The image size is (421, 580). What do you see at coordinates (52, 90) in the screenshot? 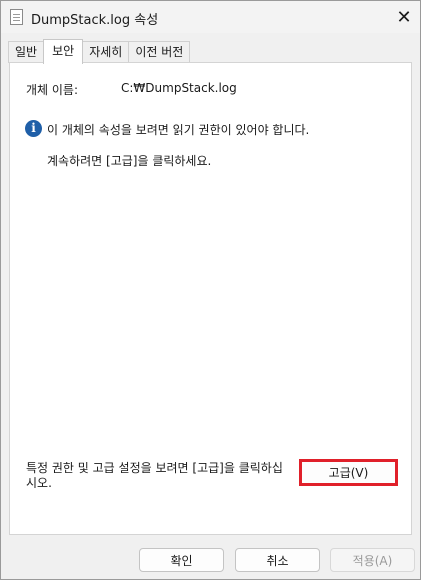
I see `object-name-label: 개체 이름:` at bounding box center [52, 90].